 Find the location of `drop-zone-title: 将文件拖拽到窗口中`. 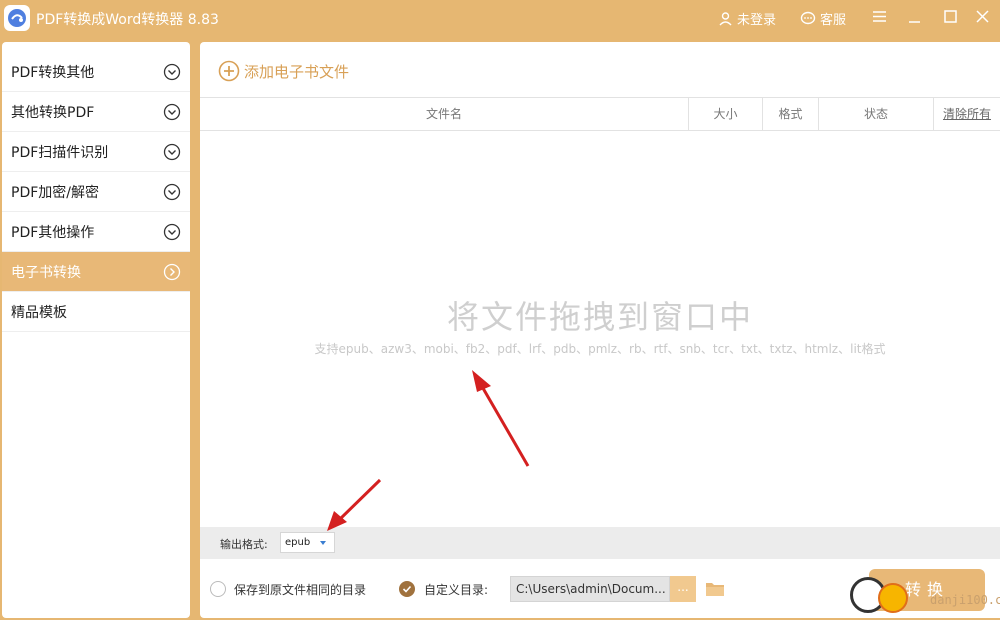

drop-zone-title: 将文件拖拽到窗口中 is located at coordinates (599, 317).